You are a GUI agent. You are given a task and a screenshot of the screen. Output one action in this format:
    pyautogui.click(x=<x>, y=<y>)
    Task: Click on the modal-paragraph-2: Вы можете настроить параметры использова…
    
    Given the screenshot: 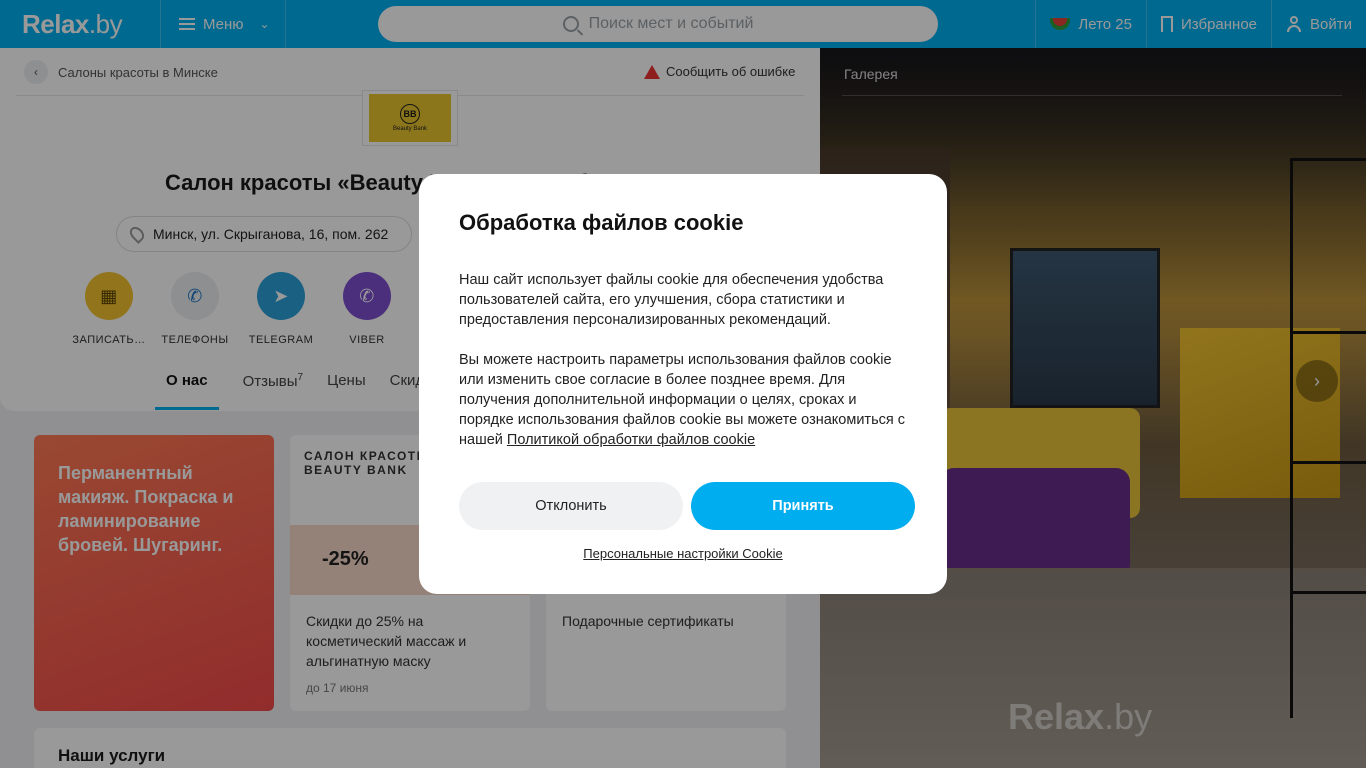 What is the action you would take?
    pyautogui.click(x=683, y=400)
    